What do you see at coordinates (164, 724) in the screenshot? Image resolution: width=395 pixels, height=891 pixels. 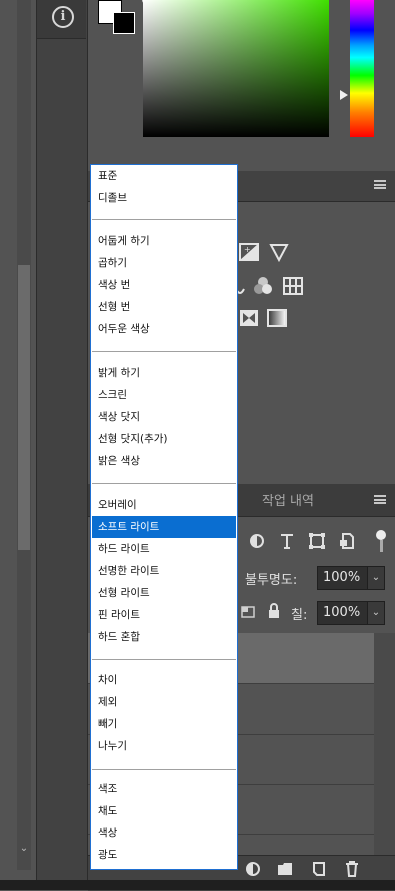 I see `blend-option-subtract: 빼기` at bounding box center [164, 724].